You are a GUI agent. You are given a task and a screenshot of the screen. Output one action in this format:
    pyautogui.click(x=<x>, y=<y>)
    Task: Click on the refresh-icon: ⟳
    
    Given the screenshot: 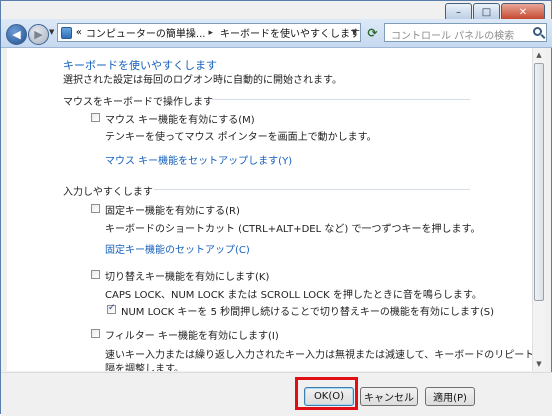 What is the action you would take?
    pyautogui.click(x=372, y=32)
    